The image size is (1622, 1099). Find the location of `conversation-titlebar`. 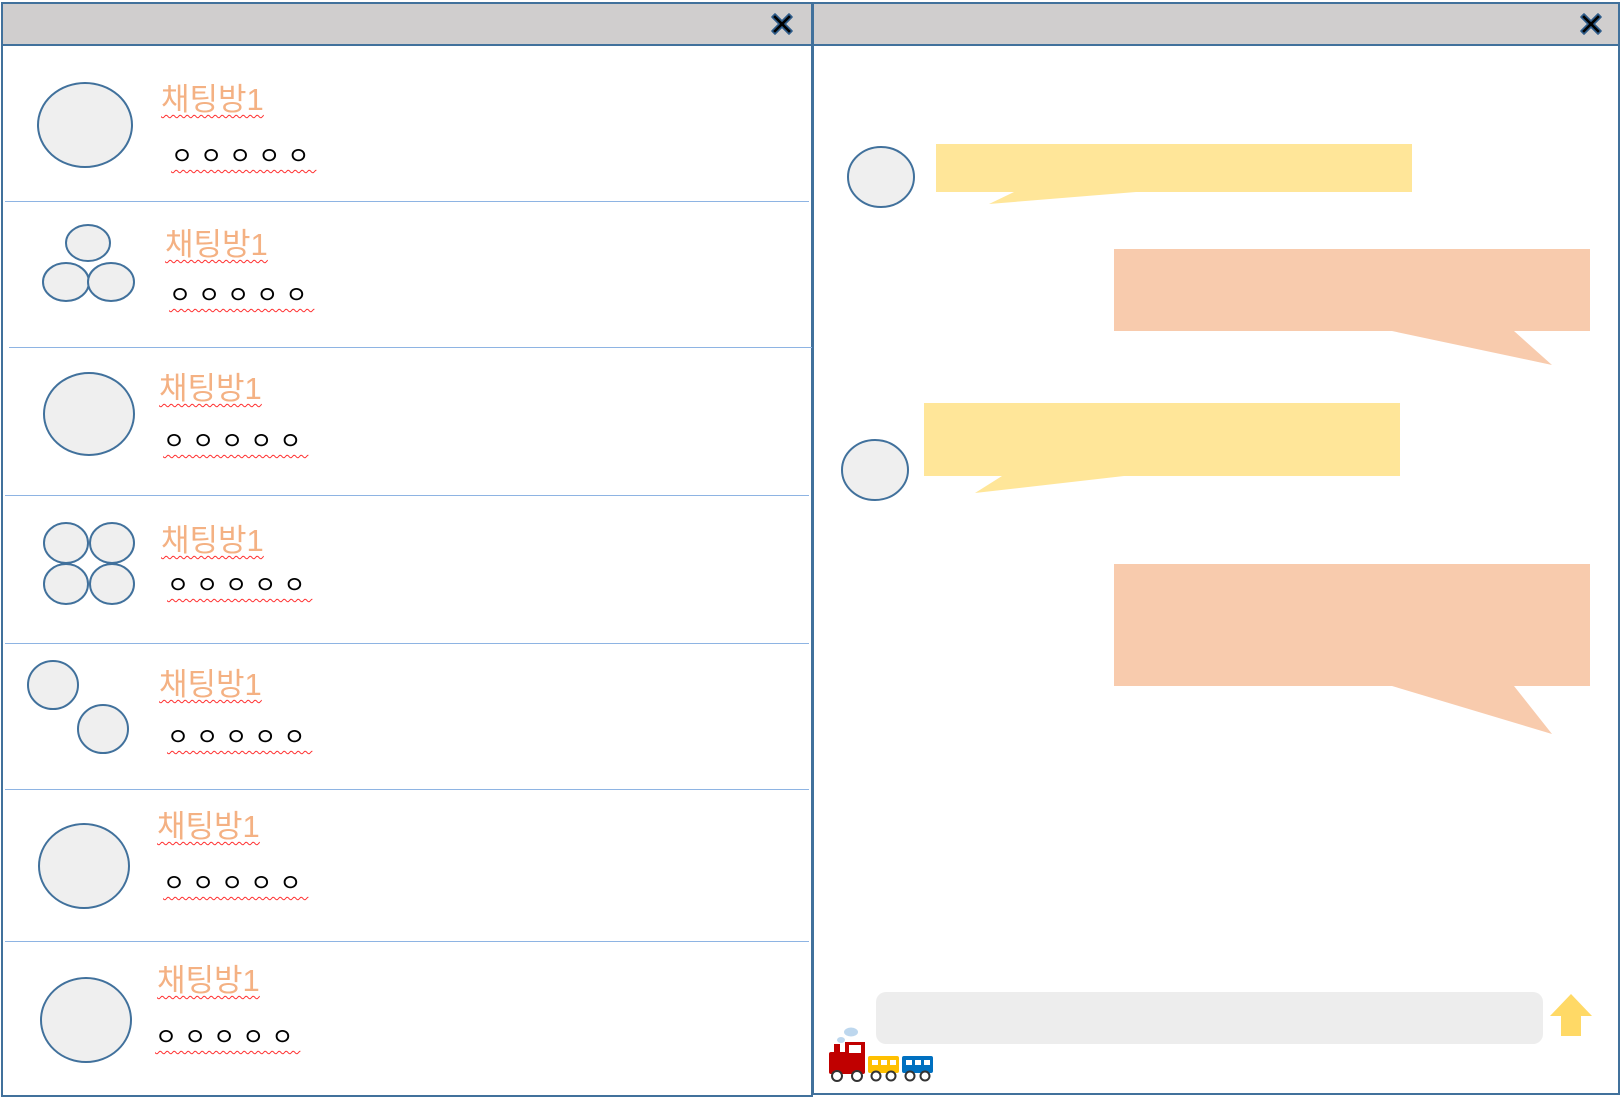

conversation-titlebar is located at coordinates (1216, 25).